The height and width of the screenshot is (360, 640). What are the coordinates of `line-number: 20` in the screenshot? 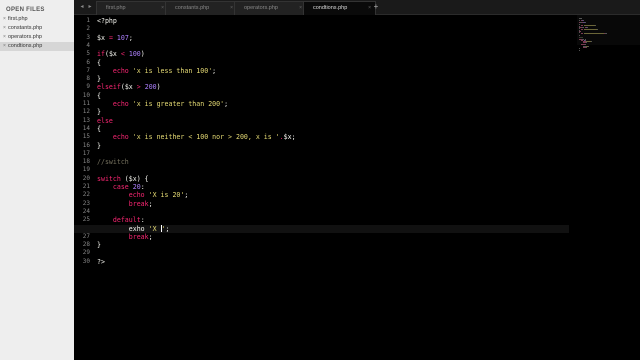 It's located at (86, 178).